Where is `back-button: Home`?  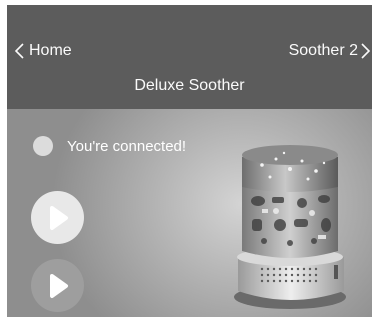 back-button: Home is located at coordinates (42, 51).